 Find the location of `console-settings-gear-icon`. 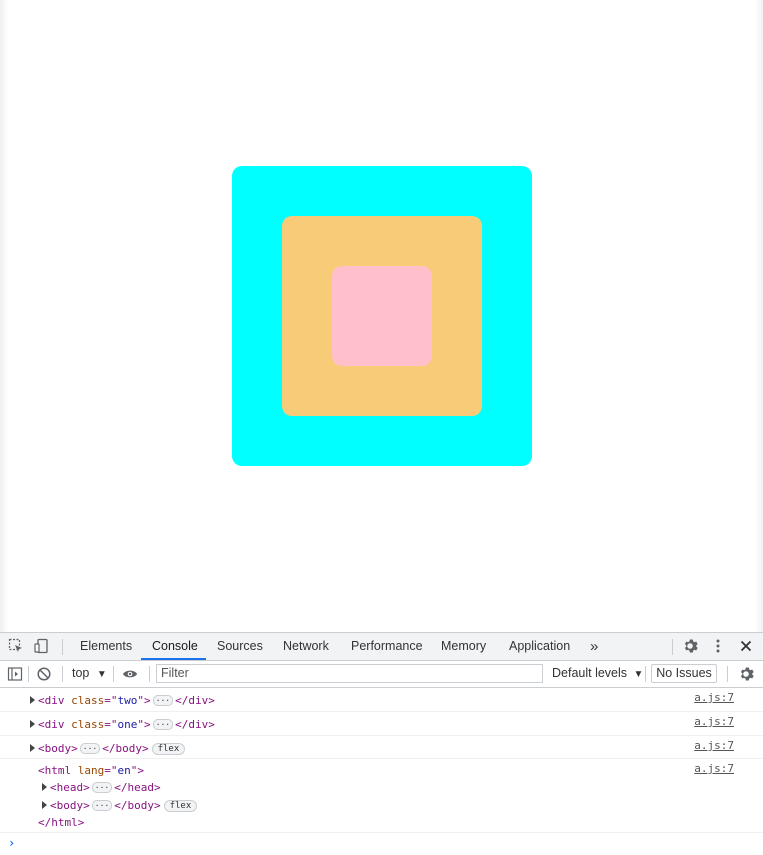

console-settings-gear-icon is located at coordinates (746, 674).